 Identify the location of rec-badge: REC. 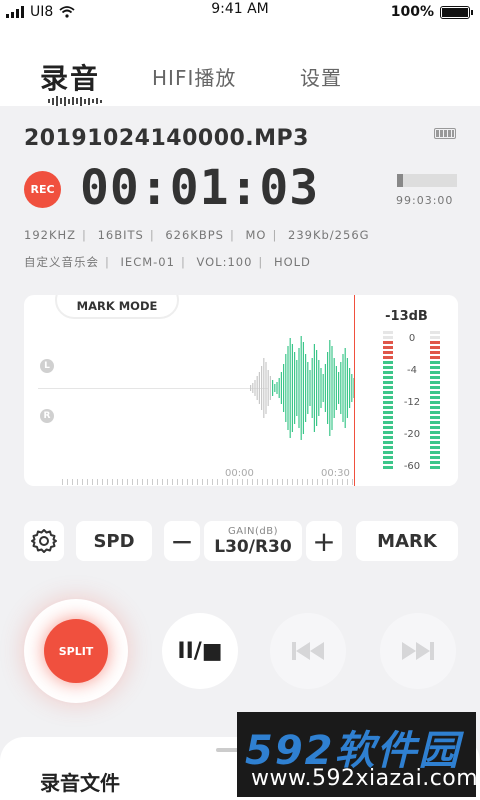
(42, 189).